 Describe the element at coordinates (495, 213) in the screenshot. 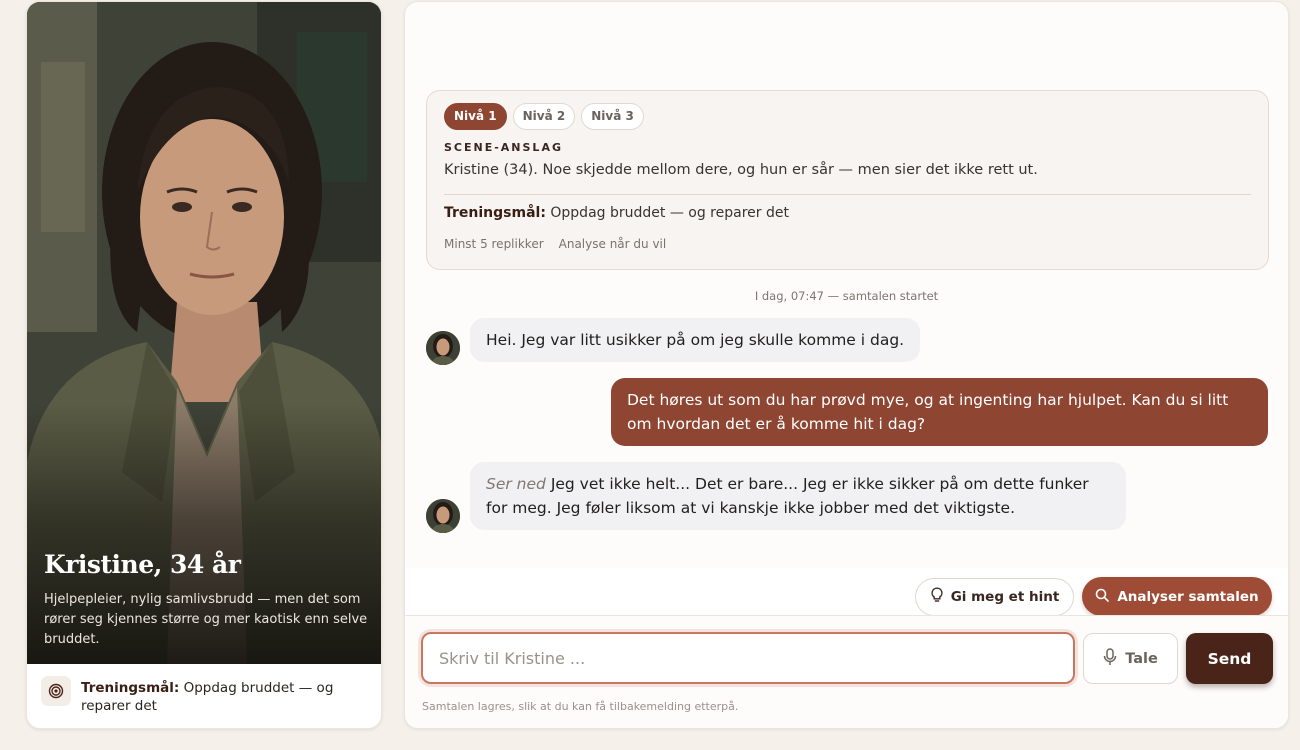

I see `scene-goal-label: Treningsmål:` at that location.